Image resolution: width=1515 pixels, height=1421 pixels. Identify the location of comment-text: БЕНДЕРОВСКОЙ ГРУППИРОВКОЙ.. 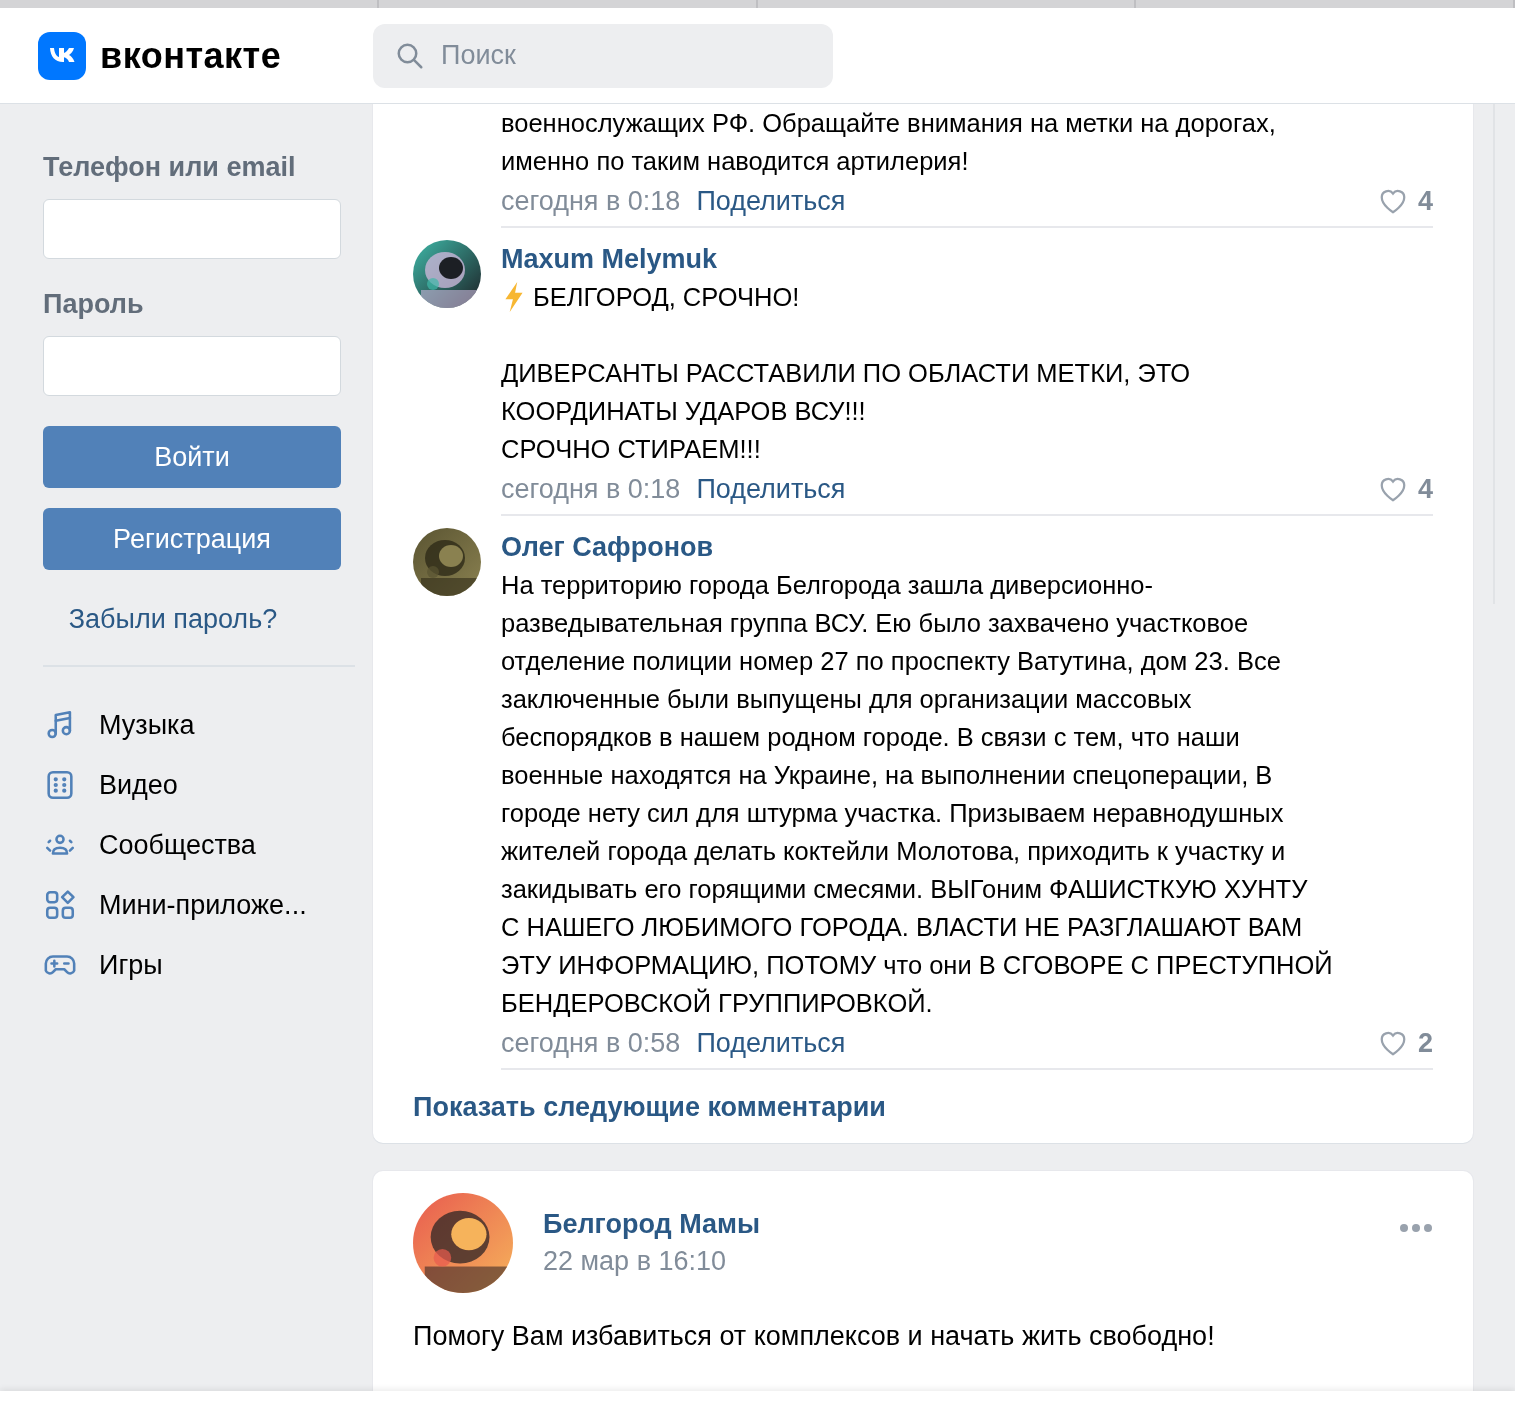
(717, 1003).